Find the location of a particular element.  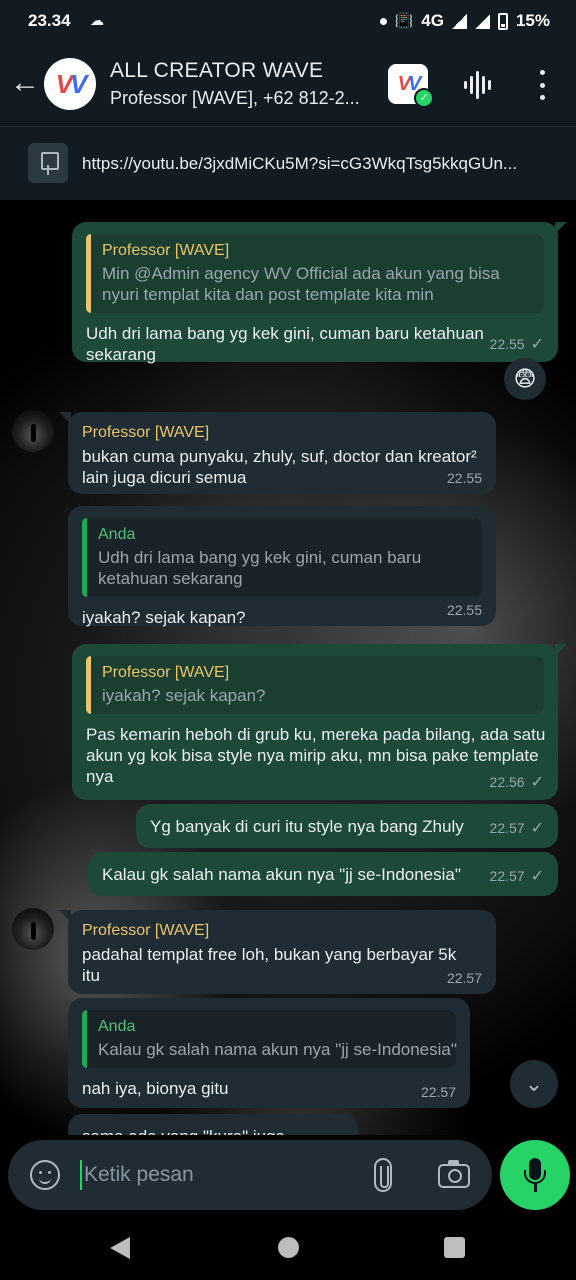

composer-bar is located at coordinates (288, 1175).